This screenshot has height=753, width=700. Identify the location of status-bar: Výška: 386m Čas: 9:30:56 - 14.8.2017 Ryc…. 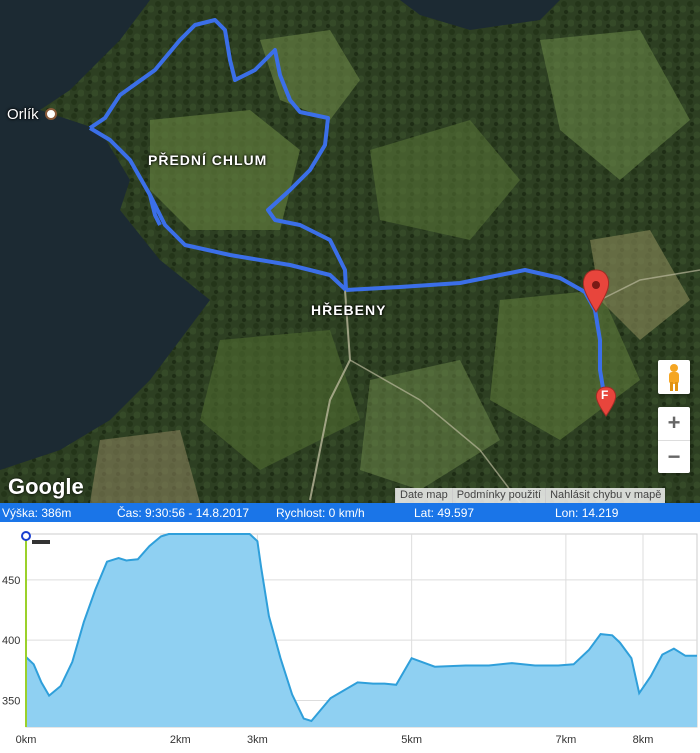
(350, 512).